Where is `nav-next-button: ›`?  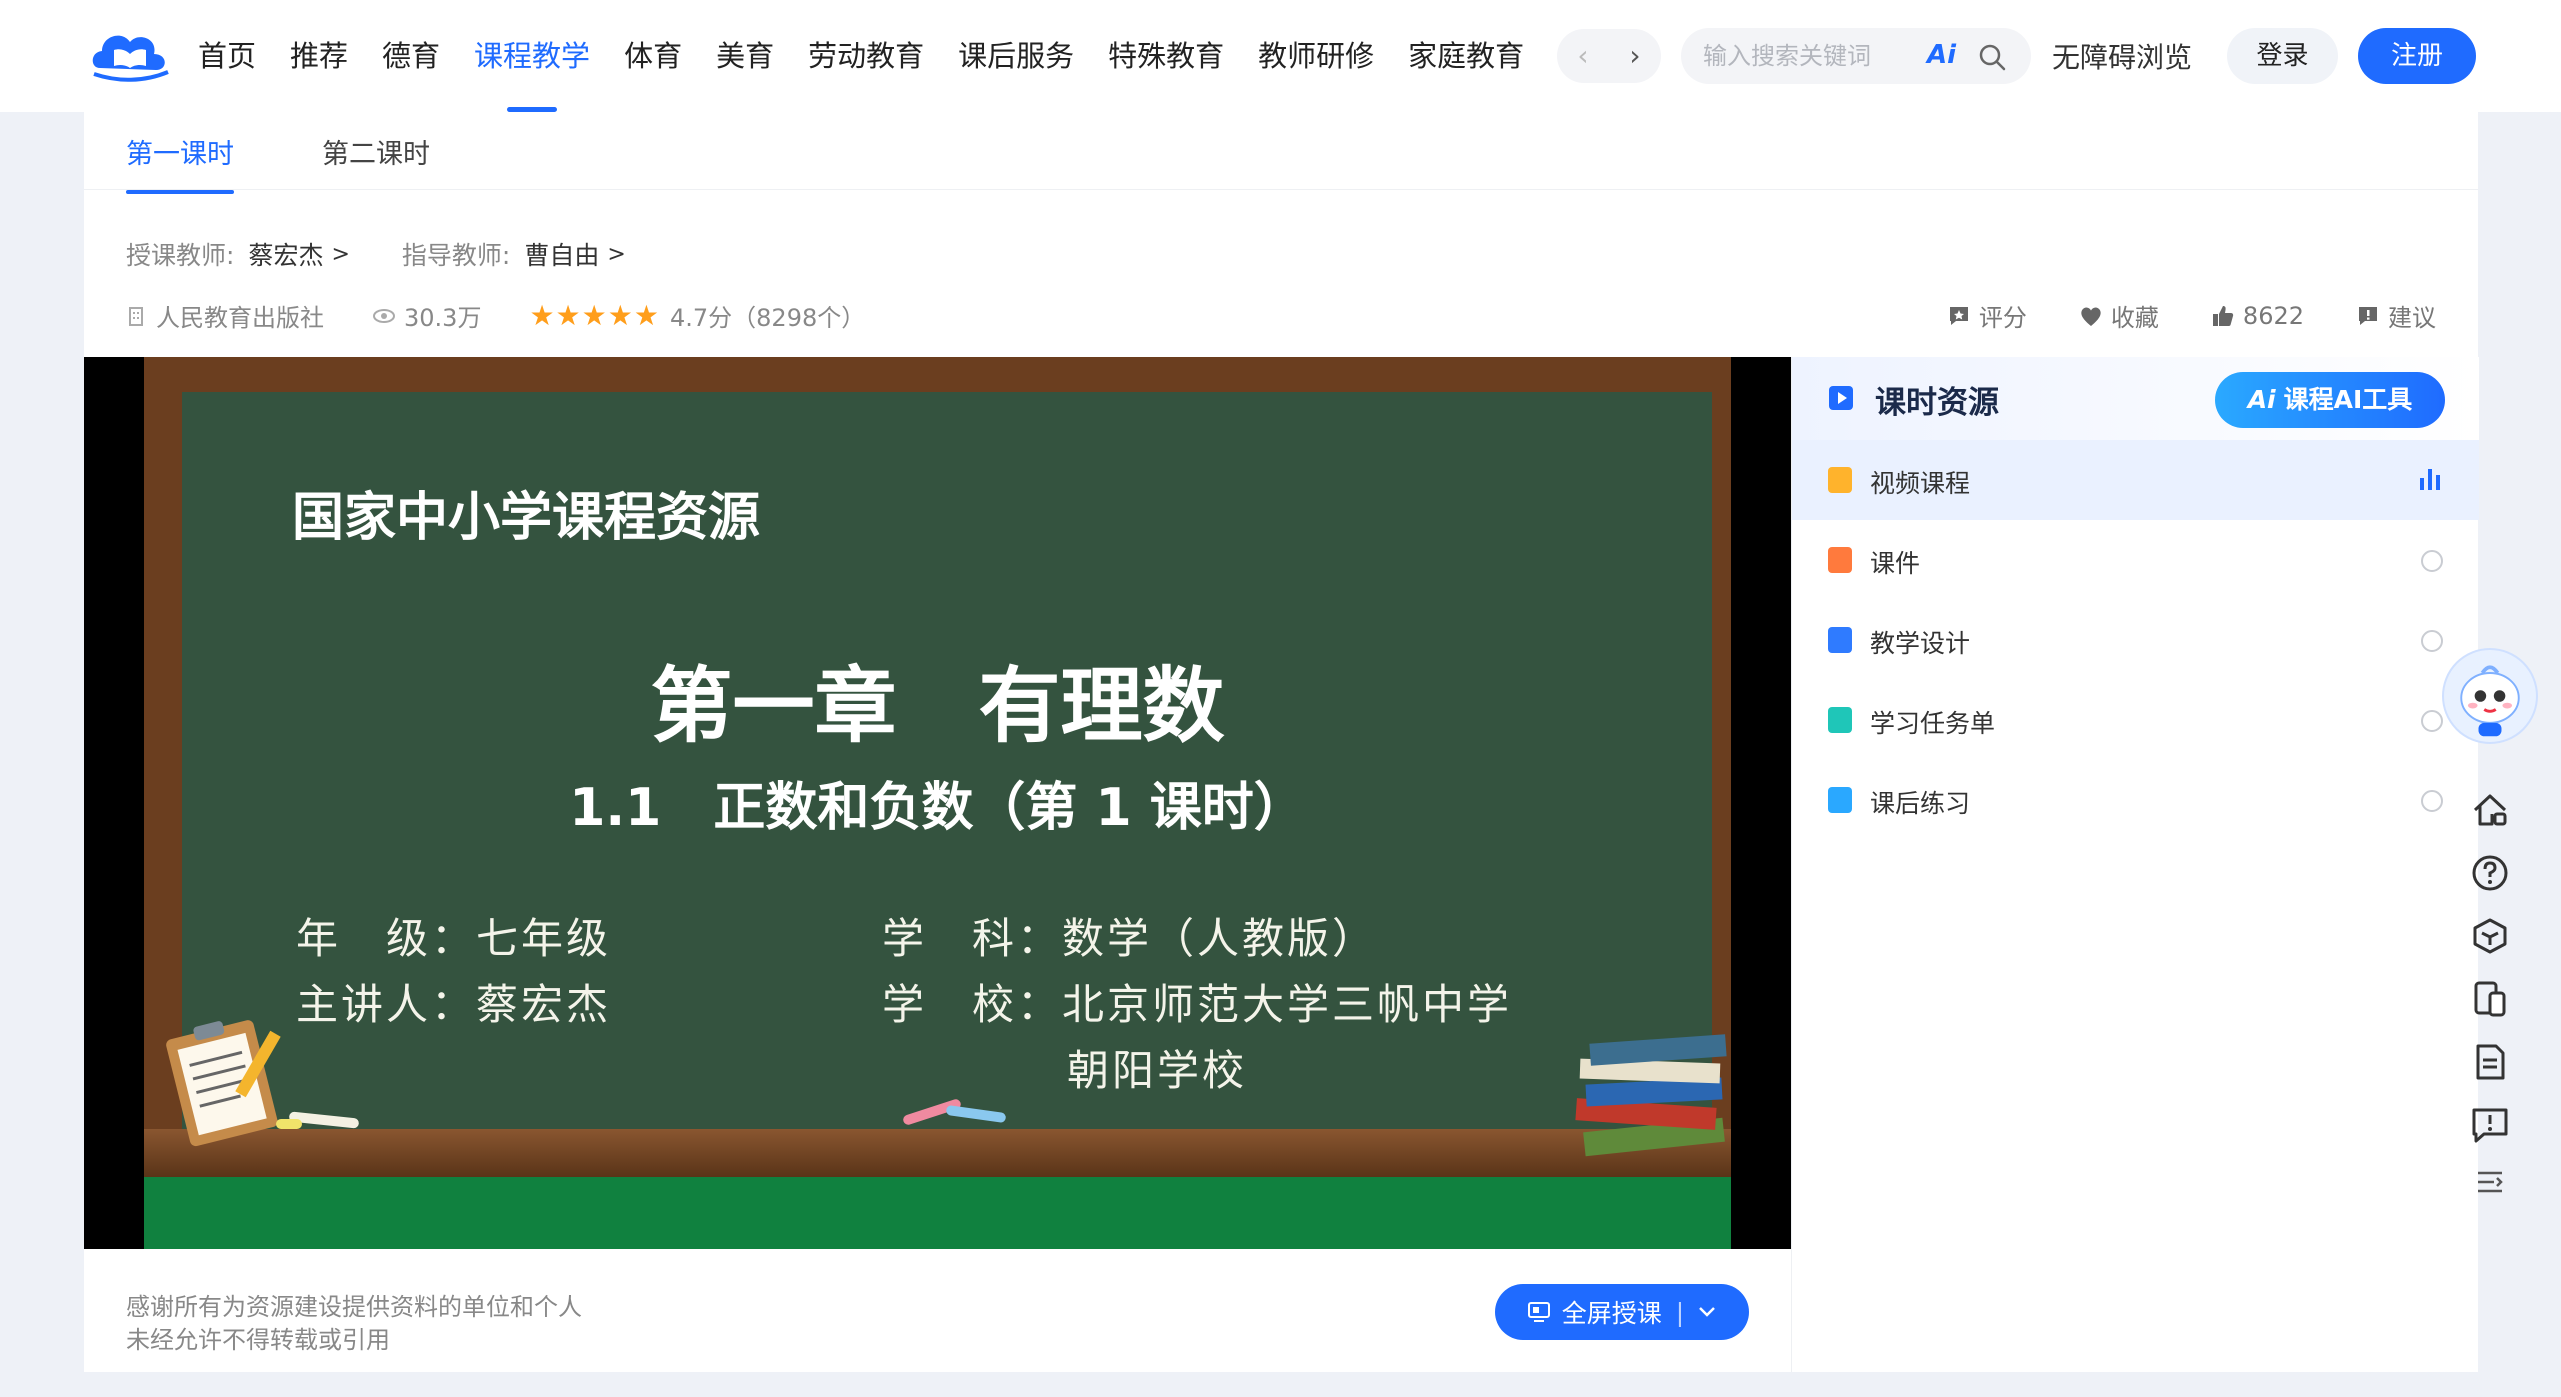 nav-next-button: › is located at coordinates (1634, 56).